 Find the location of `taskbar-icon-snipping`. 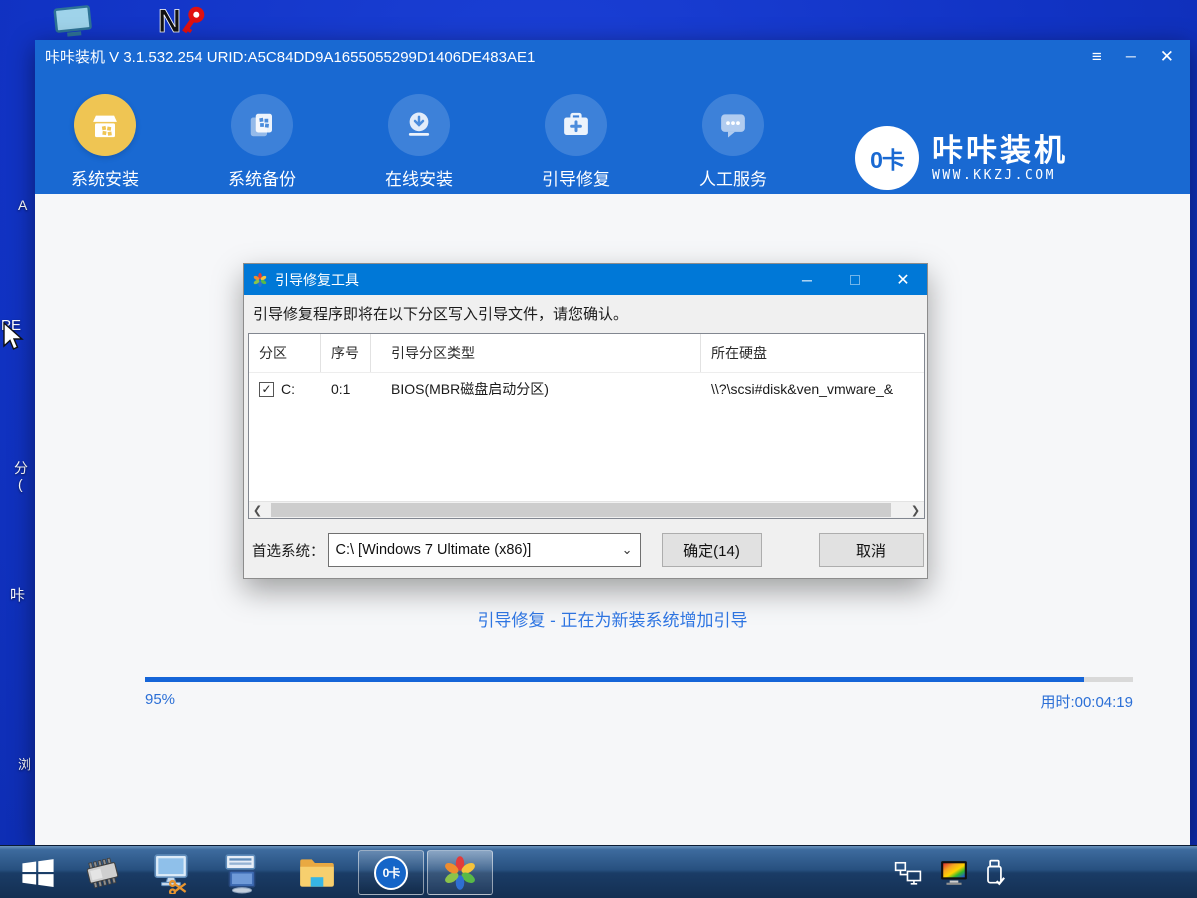

taskbar-icon-snipping is located at coordinates (172, 872).